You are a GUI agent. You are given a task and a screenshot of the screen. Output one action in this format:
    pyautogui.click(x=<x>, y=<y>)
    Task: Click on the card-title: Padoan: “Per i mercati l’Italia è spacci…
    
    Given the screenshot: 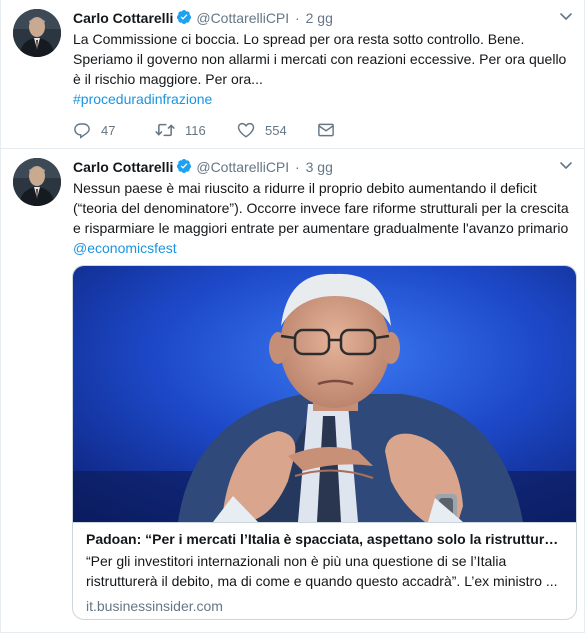 What is the action you would take?
    pyautogui.click(x=322, y=539)
    